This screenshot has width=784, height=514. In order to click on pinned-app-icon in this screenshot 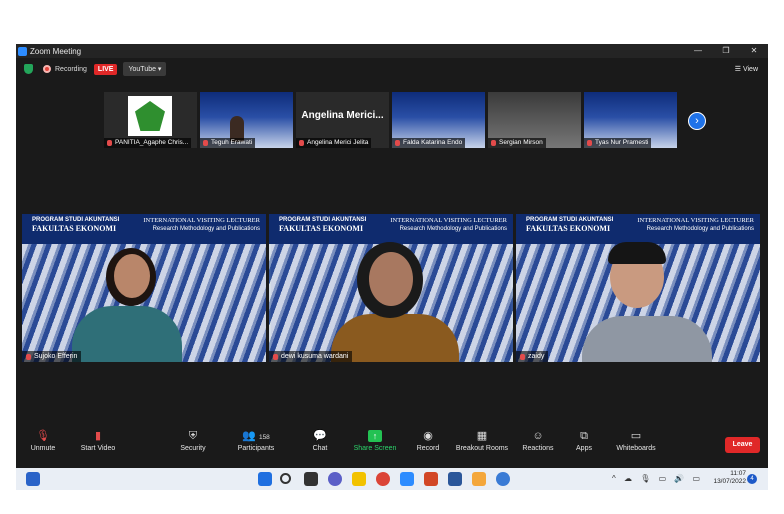, I will do `click(479, 479)`.